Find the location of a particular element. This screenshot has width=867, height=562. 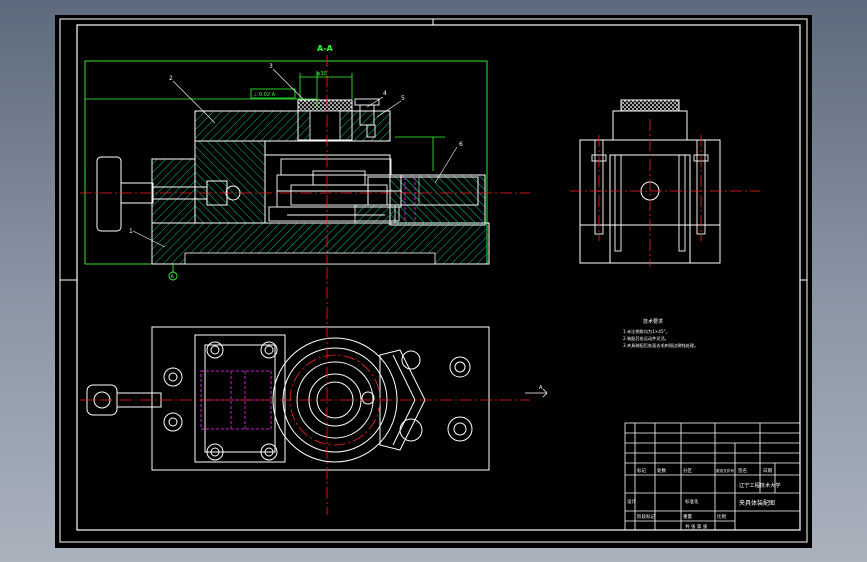

drill-bushing is located at coordinates (325, 120).